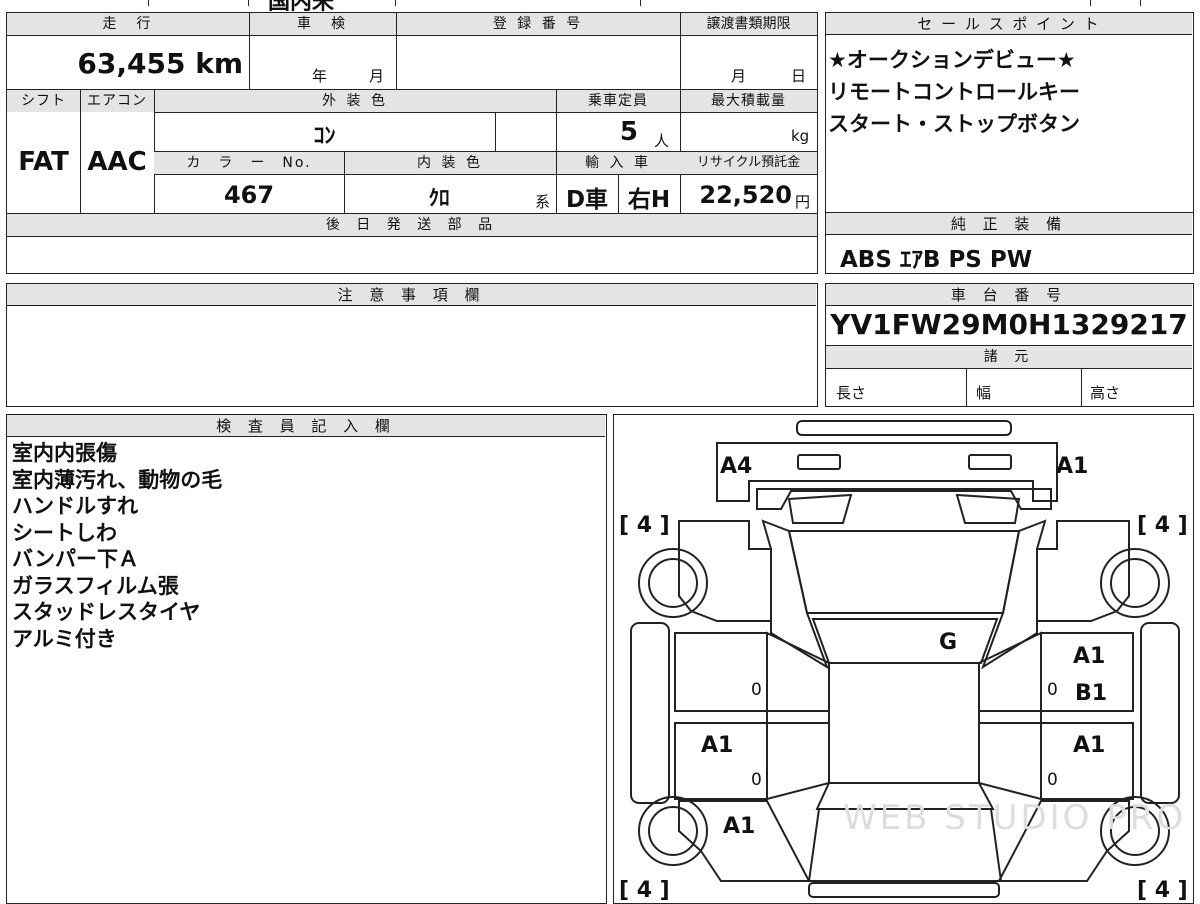 This screenshot has height=904, width=1200. I want to click on mark-right-rear-door: A1, so click(1089, 745).